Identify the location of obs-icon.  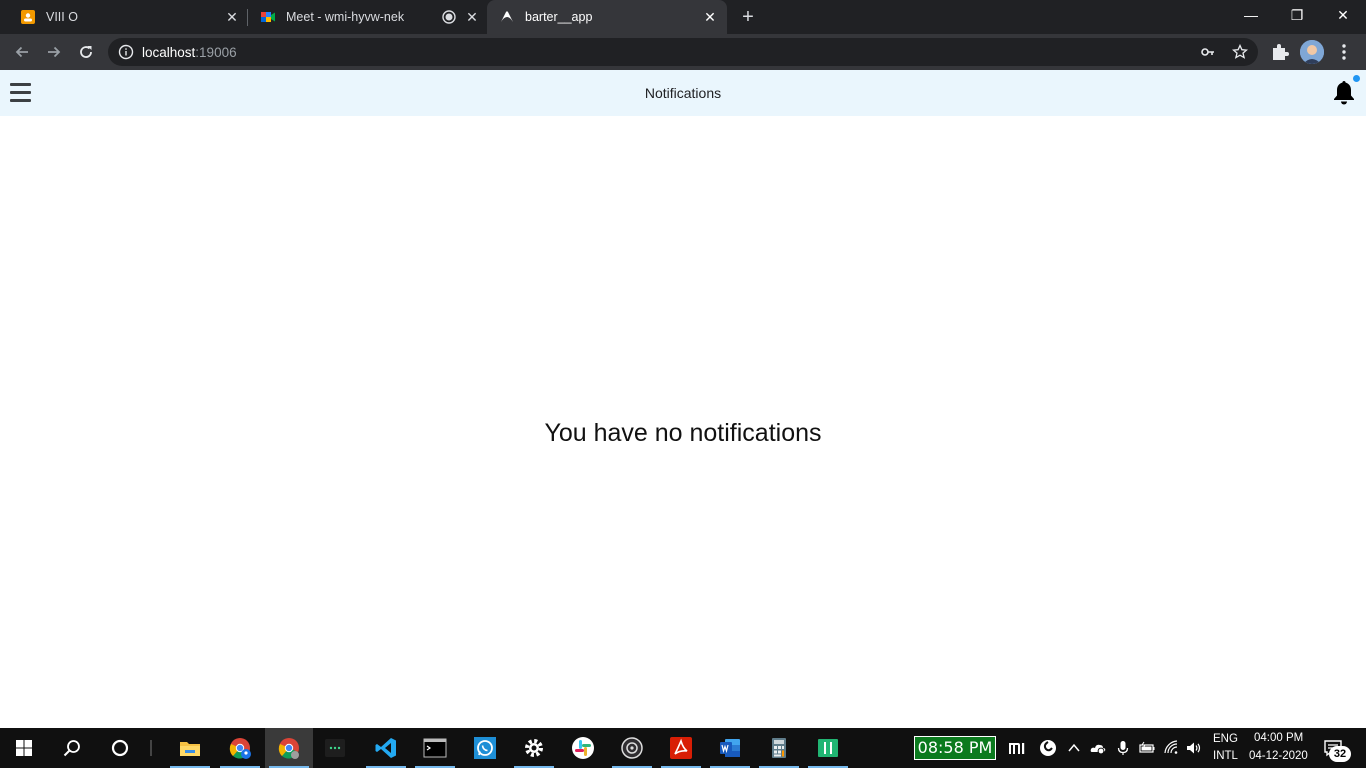
(632, 748).